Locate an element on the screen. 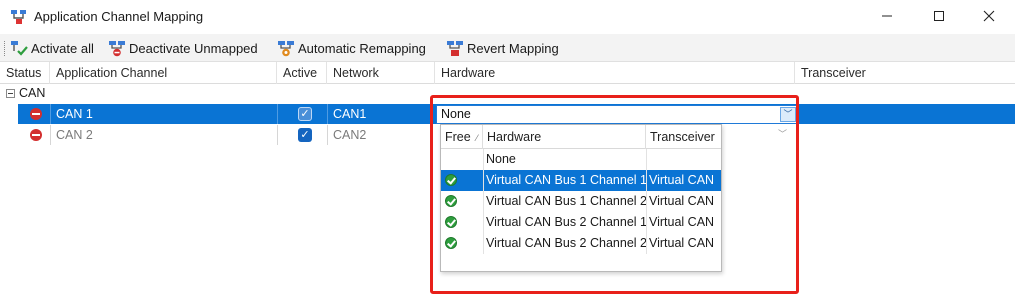 The width and height of the screenshot is (1015, 306). sort-icon: ⁄ is located at coordinates (477, 138).